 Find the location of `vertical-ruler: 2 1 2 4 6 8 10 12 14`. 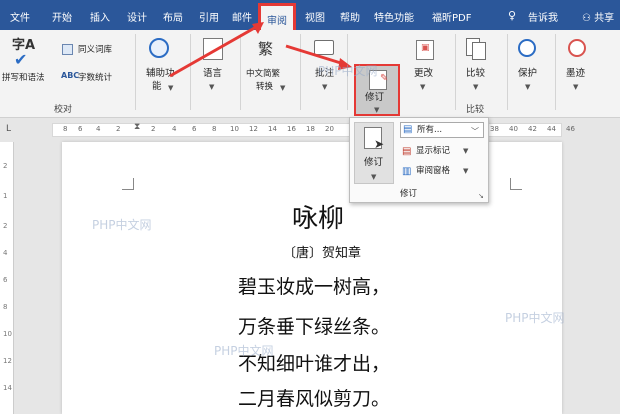

vertical-ruler: 2 1 2 4 6 8 10 12 14 is located at coordinates (7, 278).